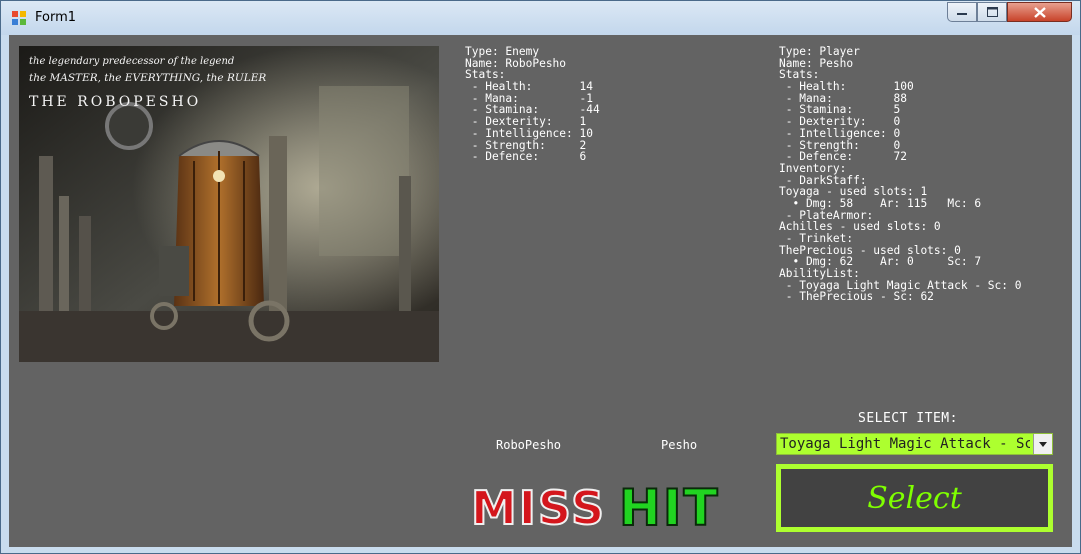 This screenshot has width=1081, height=554. What do you see at coordinates (840, 133) in the screenshot?
I see `player-stat-line: - Intelligence: 0` at bounding box center [840, 133].